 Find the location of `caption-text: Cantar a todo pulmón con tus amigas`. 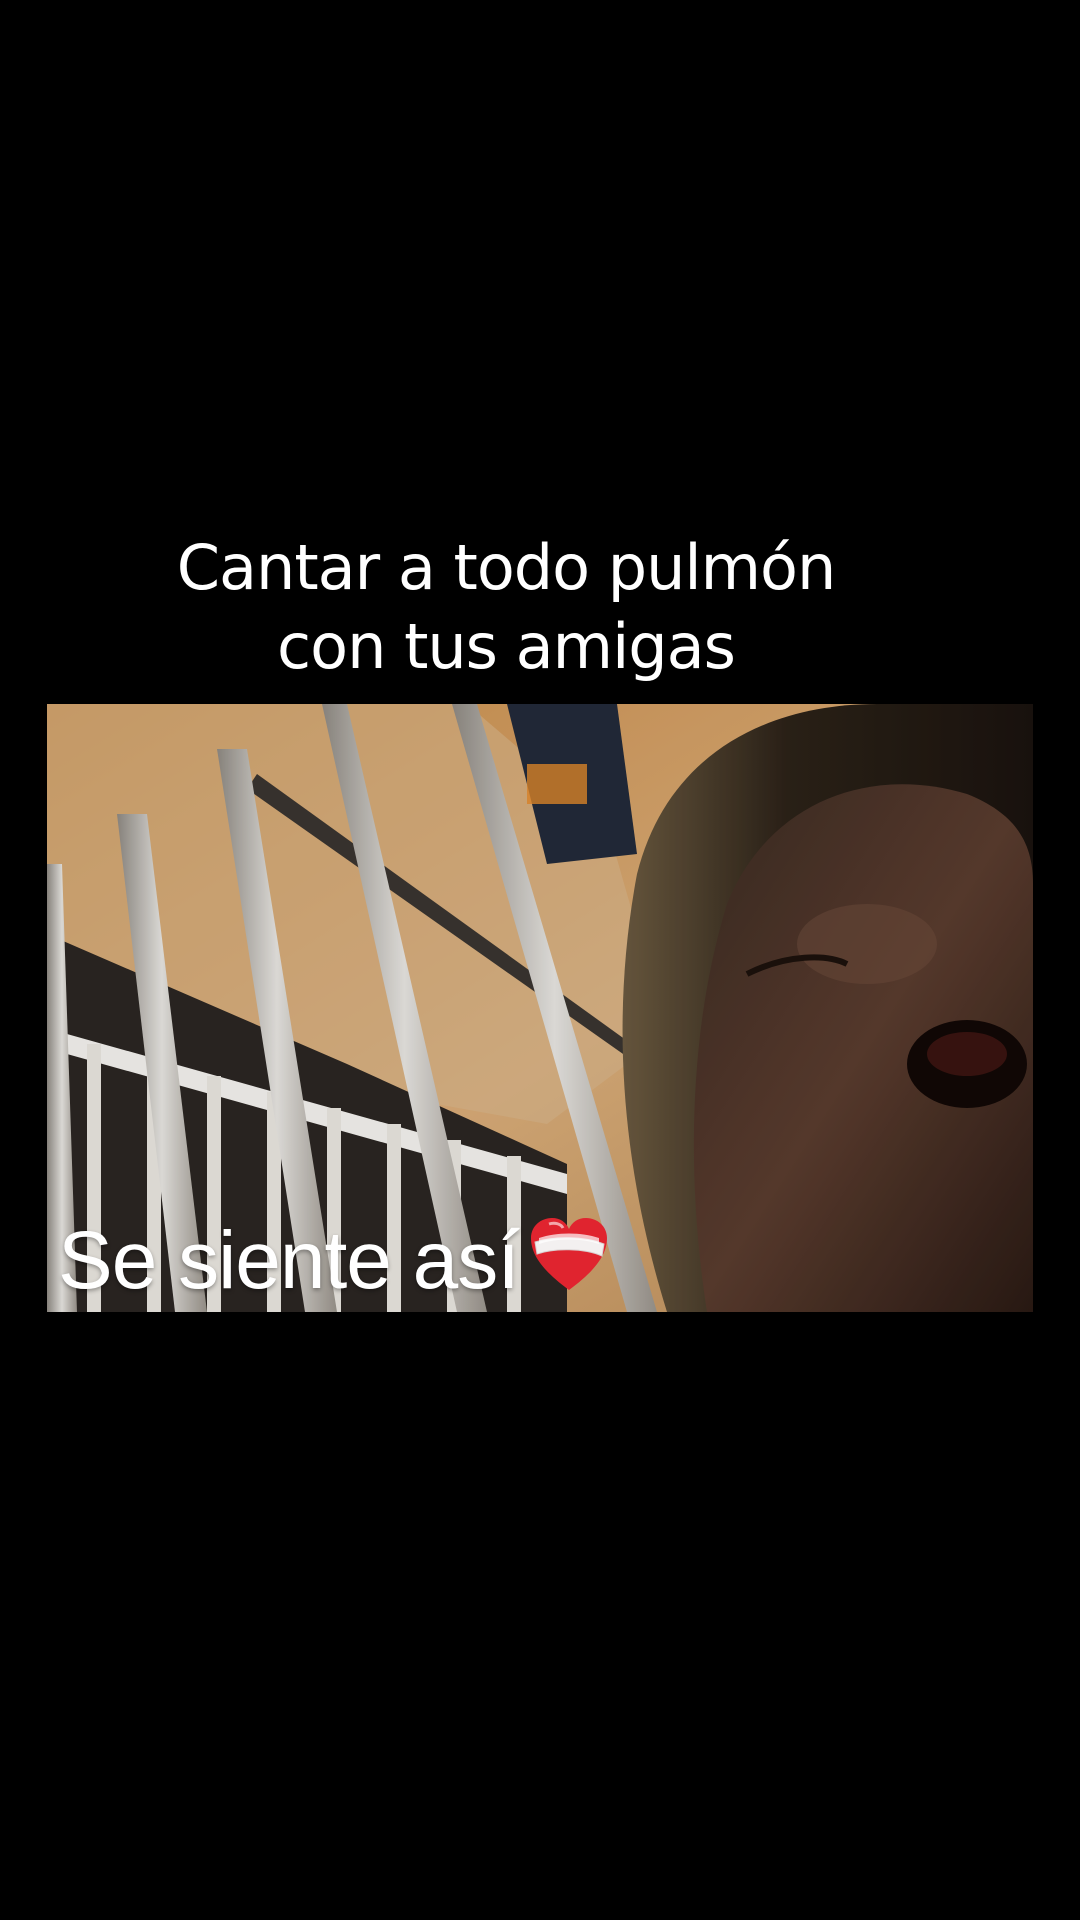

caption-text: Cantar a todo pulmón con tus amigas is located at coordinates (506, 607).